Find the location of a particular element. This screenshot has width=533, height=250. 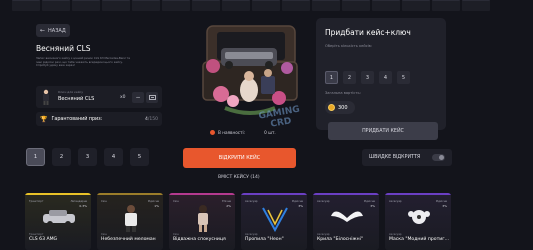

cart-icon is located at coordinates (152, 97).